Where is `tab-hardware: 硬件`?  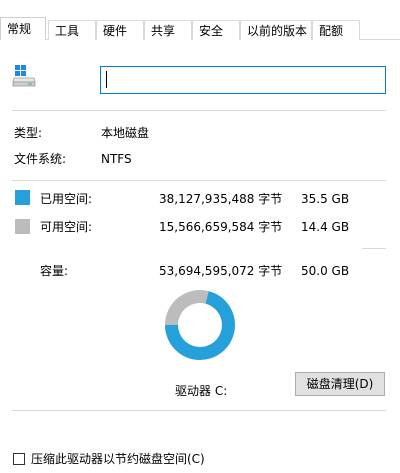 tab-hardware: 硬件 is located at coordinates (120, 30).